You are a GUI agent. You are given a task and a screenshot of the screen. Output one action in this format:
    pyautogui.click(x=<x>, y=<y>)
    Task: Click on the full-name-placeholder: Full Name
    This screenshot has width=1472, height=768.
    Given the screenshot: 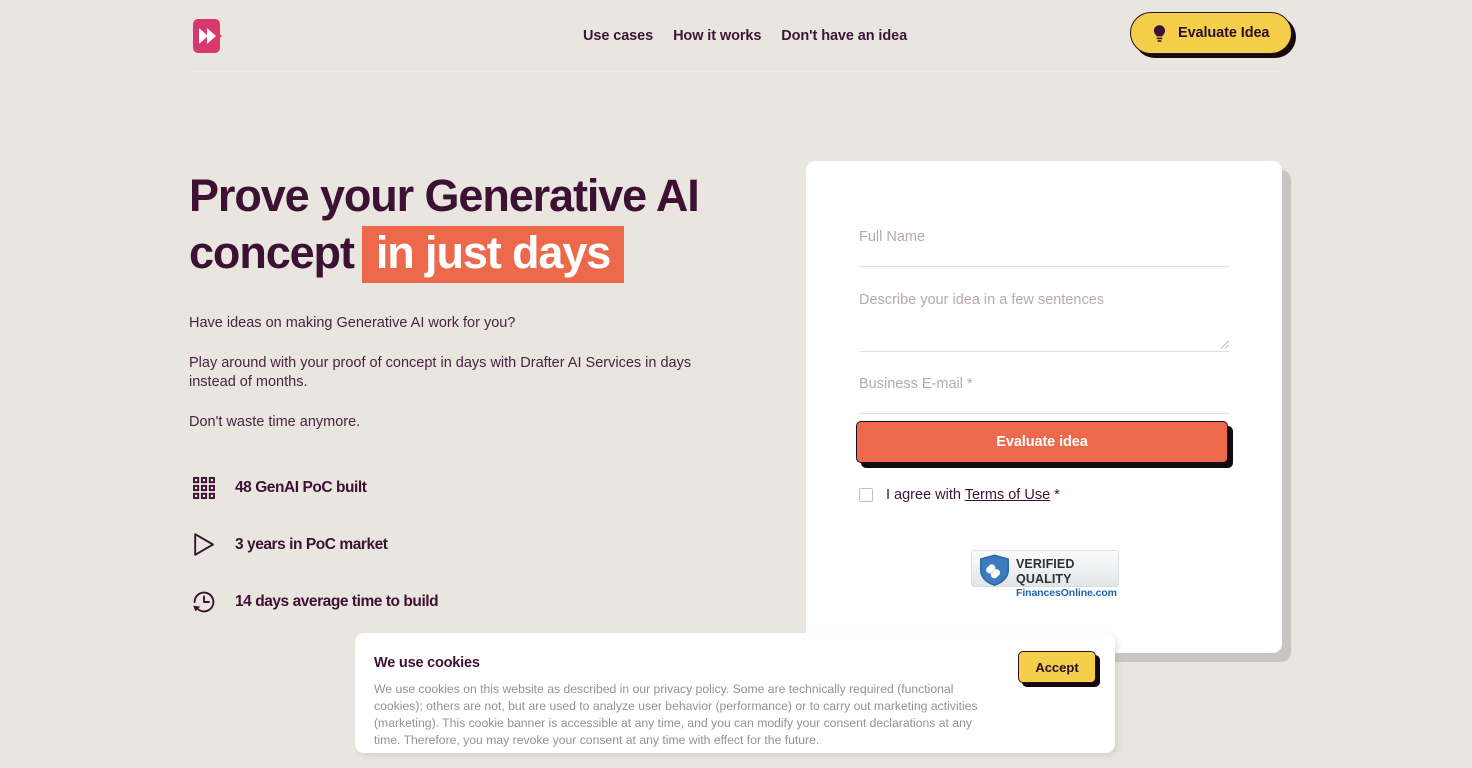 What is the action you would take?
    pyautogui.click(x=892, y=237)
    